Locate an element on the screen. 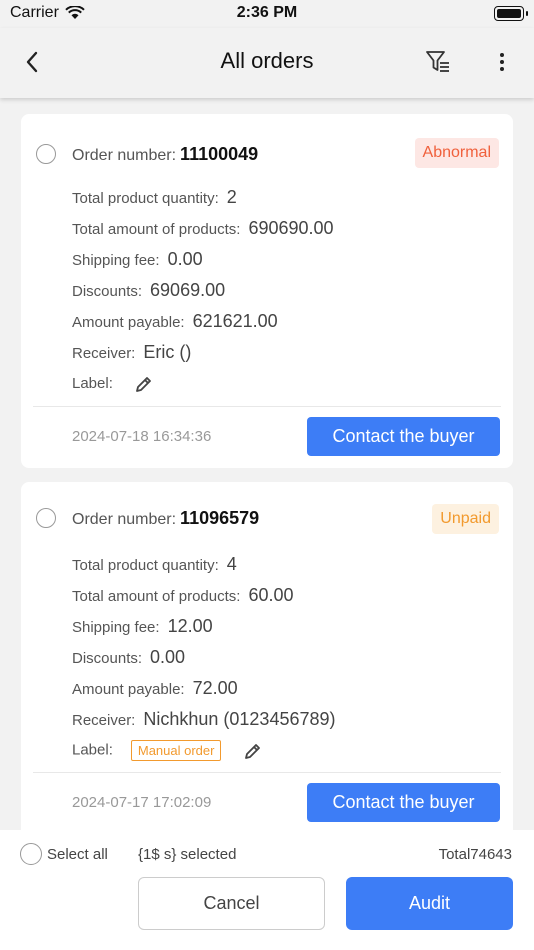 Image resolution: width=534 pixels, height=950 pixels. label-row: Label: is located at coordinates (112, 384).